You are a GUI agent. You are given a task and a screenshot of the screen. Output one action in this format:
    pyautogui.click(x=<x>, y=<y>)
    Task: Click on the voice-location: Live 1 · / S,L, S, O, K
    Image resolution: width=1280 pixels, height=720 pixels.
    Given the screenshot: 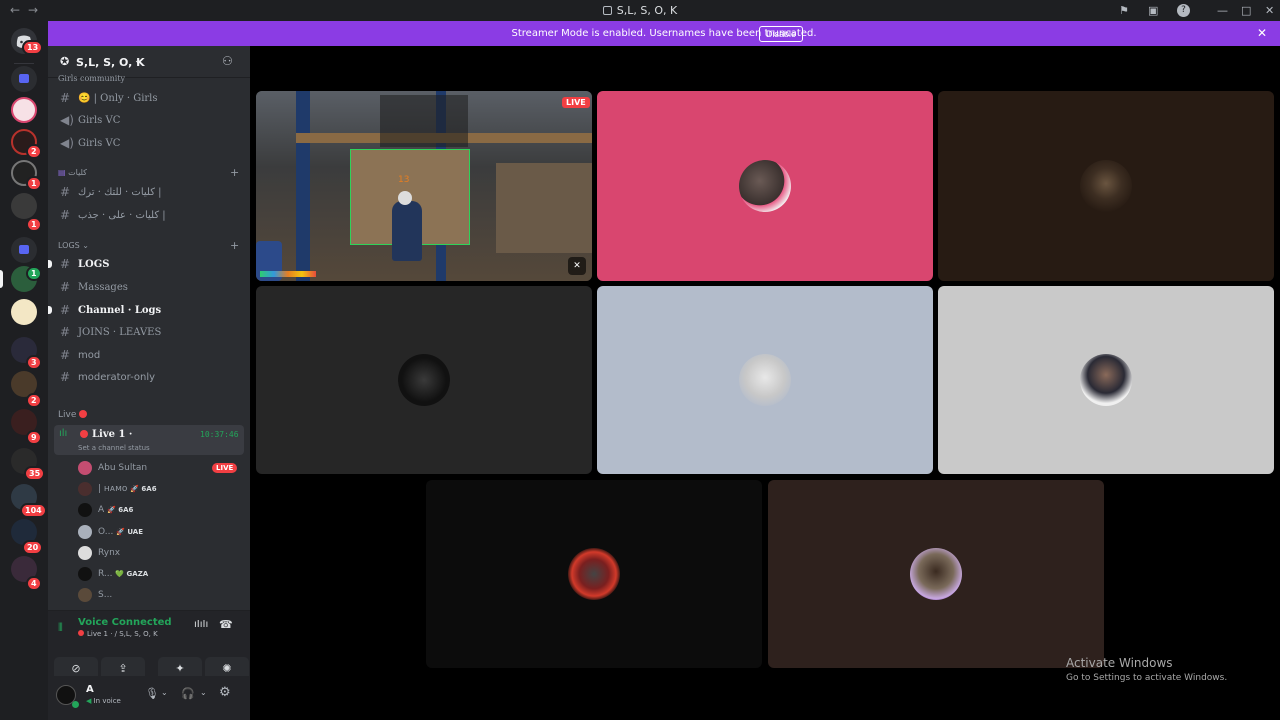 What is the action you would take?
    pyautogui.click(x=118, y=634)
    